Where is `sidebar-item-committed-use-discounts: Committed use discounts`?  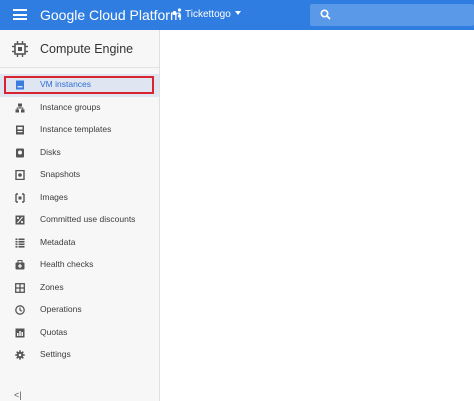
sidebar-item-committed-use-discounts: Committed use discounts is located at coordinates (79, 220).